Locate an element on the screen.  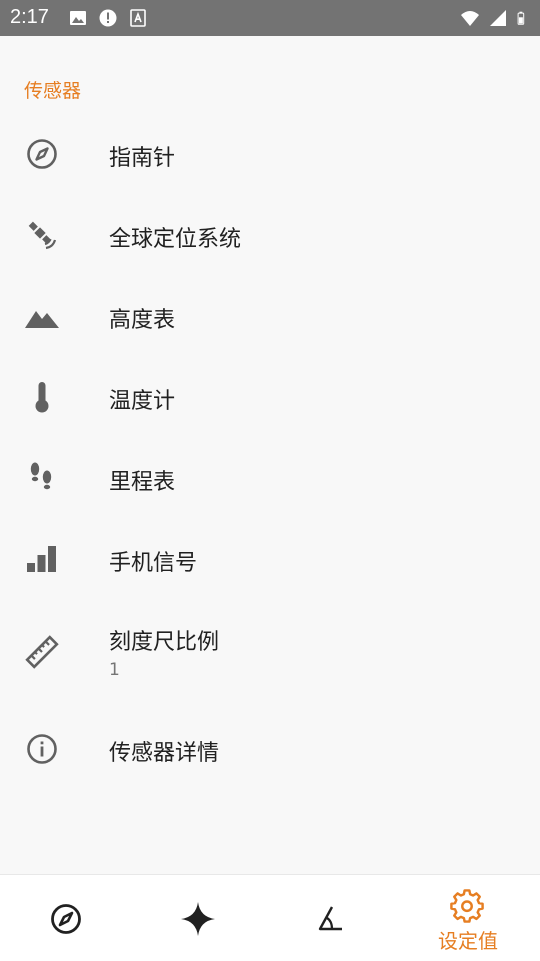
setting-ruler-scale: 刻度尺比例 1 is located at coordinates (270, 652).